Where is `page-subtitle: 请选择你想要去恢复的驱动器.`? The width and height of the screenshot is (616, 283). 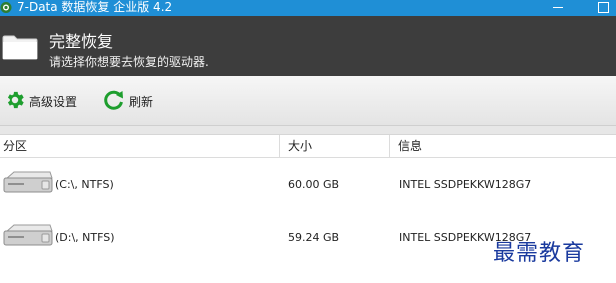 page-subtitle: 请选择你想要去恢复的驱动器. is located at coordinates (129, 62).